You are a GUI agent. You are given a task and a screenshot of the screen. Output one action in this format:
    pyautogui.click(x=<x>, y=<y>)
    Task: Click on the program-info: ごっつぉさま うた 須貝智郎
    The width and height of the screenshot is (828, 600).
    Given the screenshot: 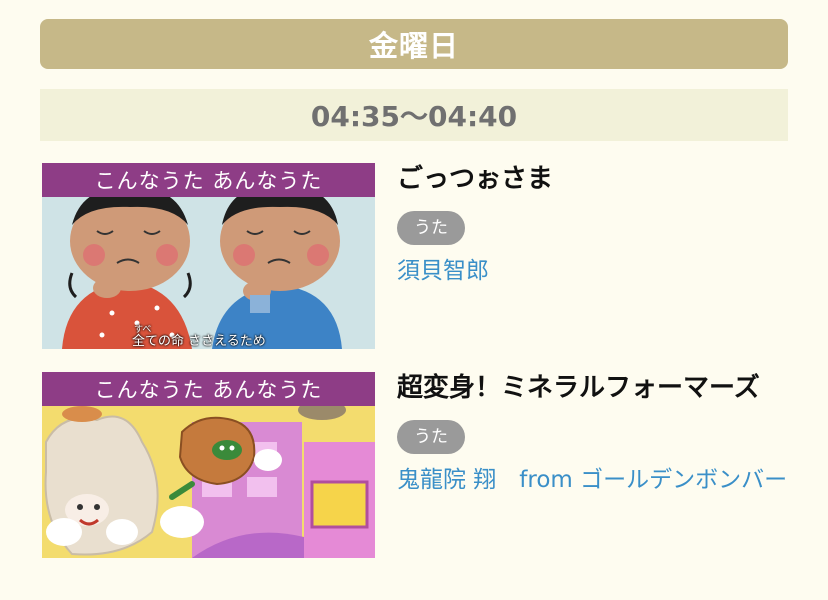 What is the action you would take?
    pyautogui.click(x=592, y=226)
    